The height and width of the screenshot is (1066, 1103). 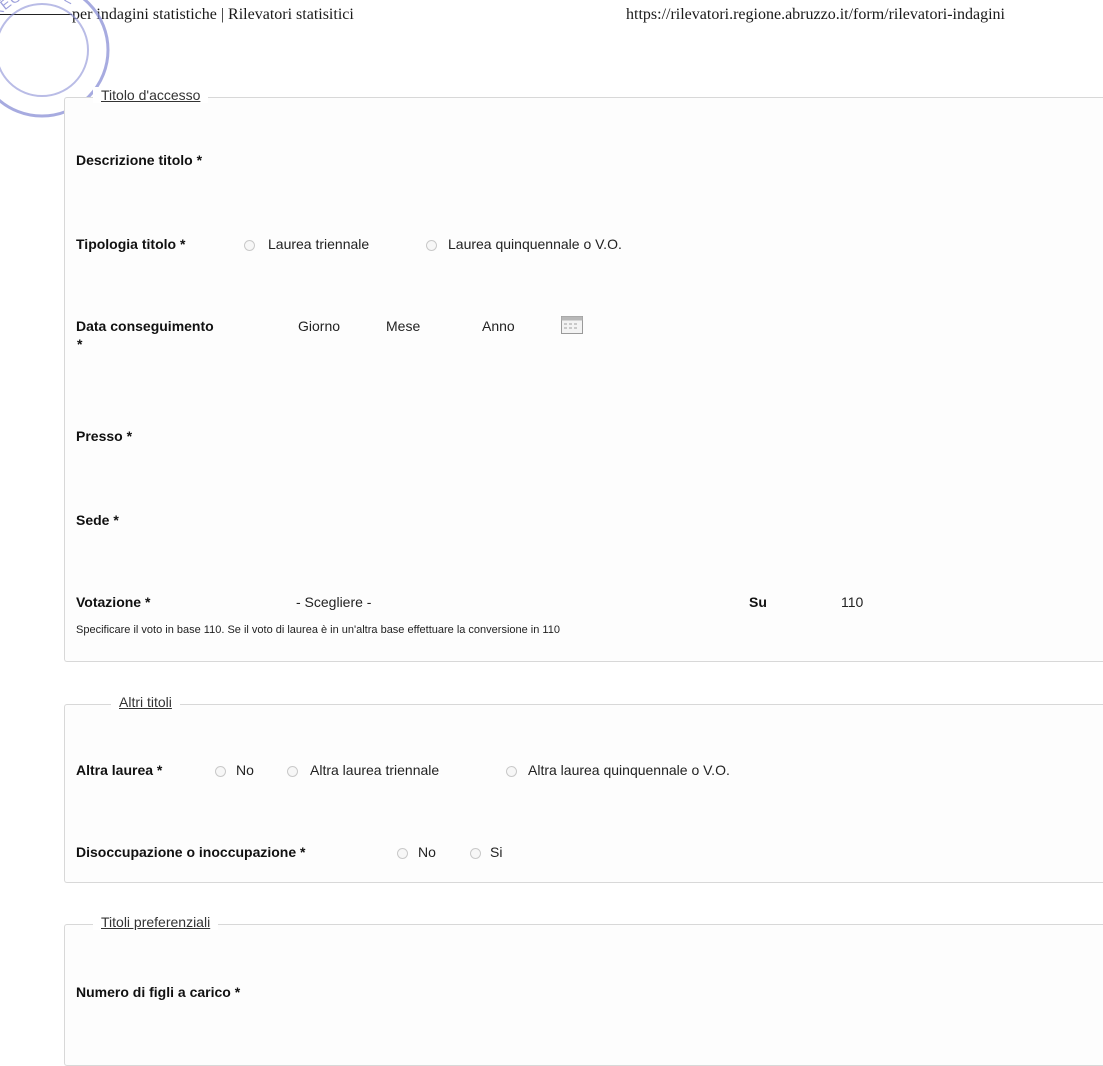 I want to click on option-disoccupazione-si: Si, so click(x=496, y=852).